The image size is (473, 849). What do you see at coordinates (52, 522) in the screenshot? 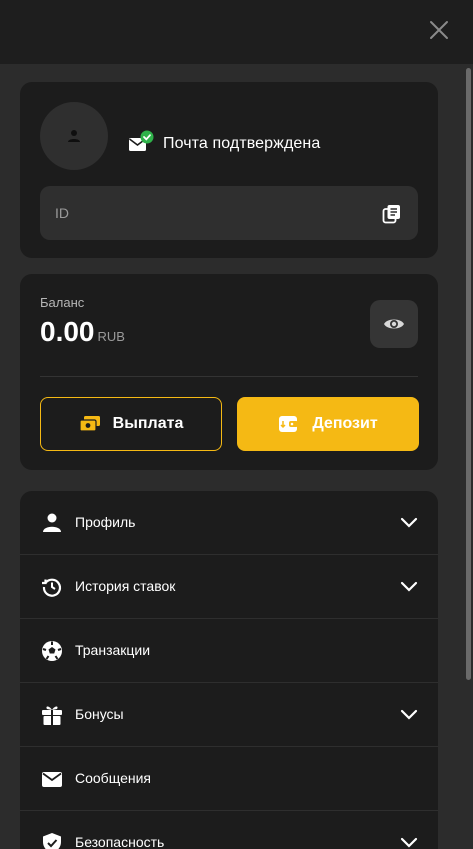
I see `person-icon` at bounding box center [52, 522].